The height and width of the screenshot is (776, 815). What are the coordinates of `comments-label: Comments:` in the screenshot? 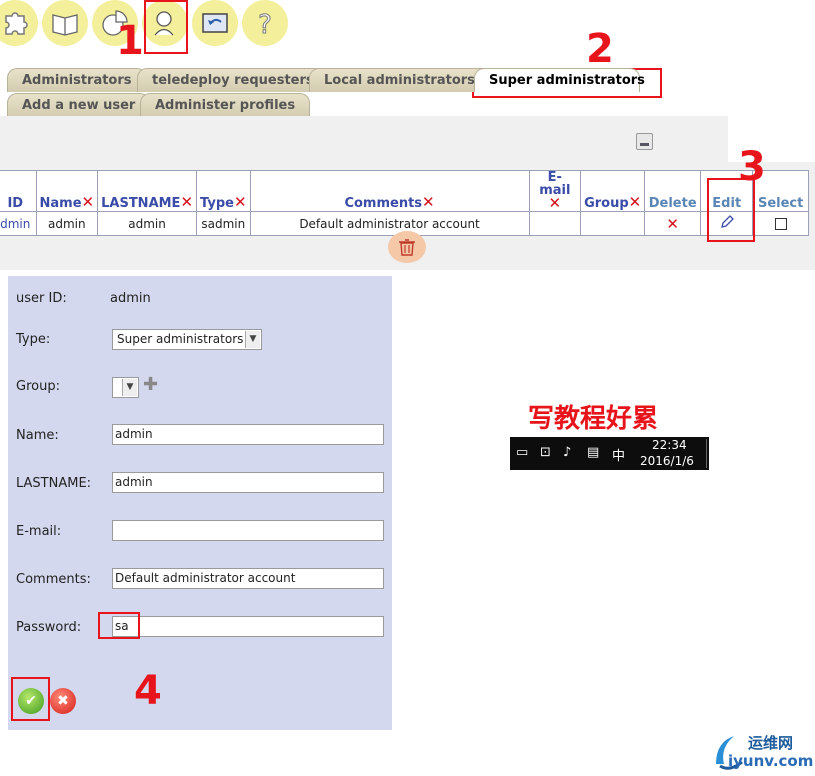 It's located at (53, 579).